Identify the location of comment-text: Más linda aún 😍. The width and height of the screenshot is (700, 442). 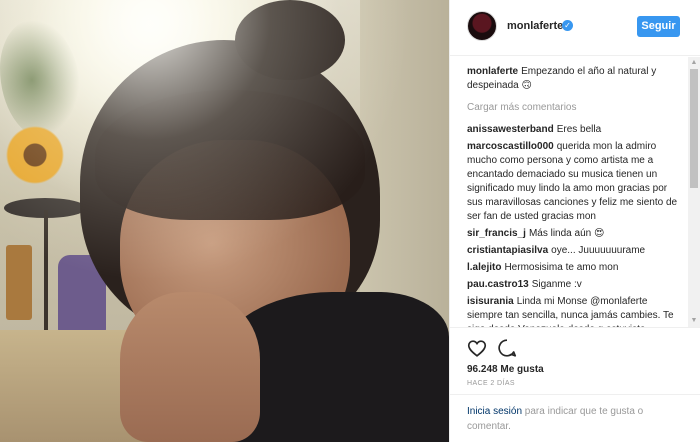
(566, 233).